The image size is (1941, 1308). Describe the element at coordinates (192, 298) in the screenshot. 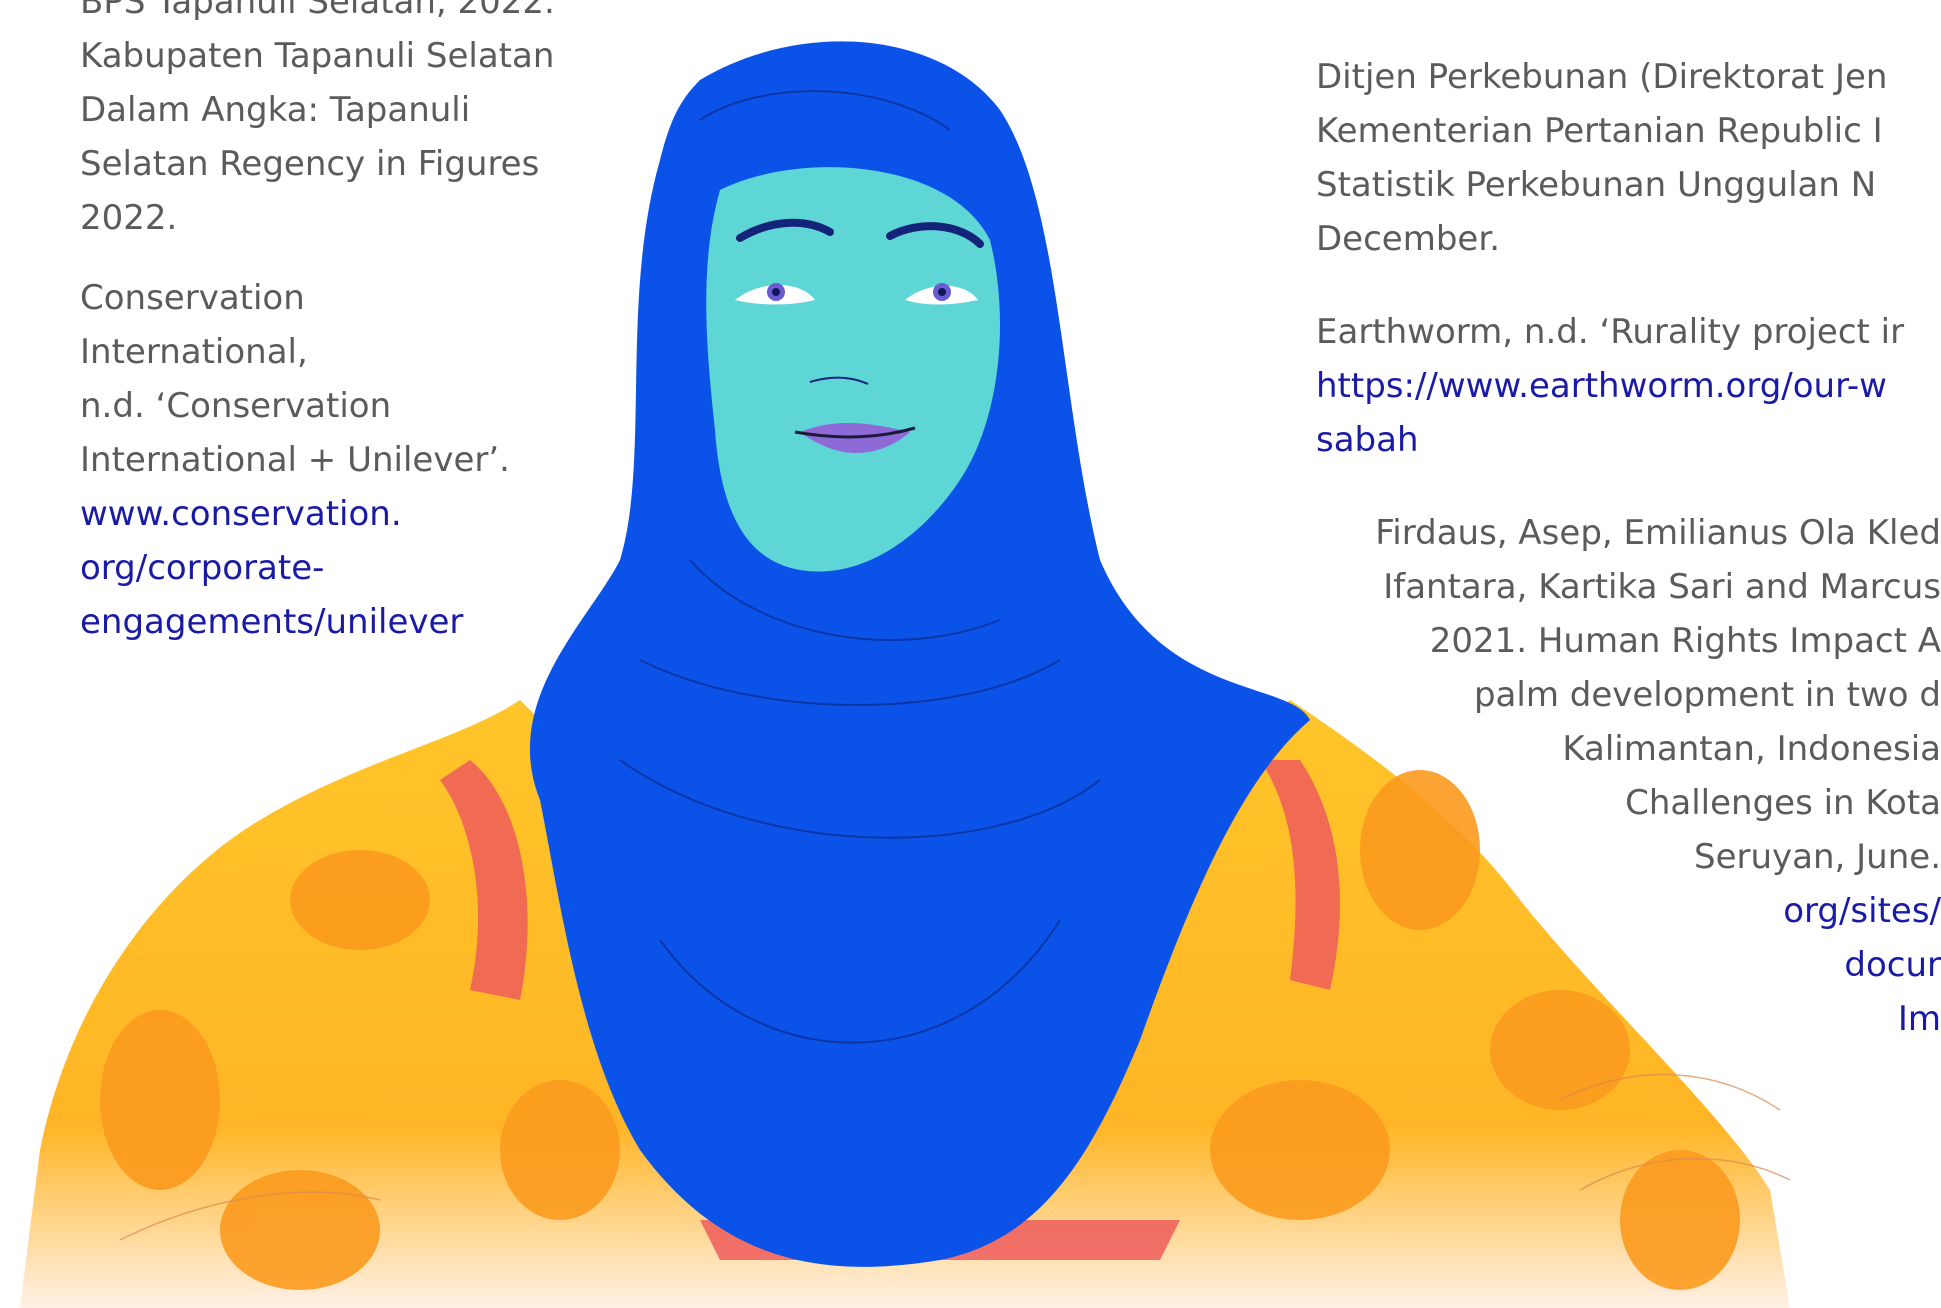

I see `reference-ci-line-1: Conservation` at that location.